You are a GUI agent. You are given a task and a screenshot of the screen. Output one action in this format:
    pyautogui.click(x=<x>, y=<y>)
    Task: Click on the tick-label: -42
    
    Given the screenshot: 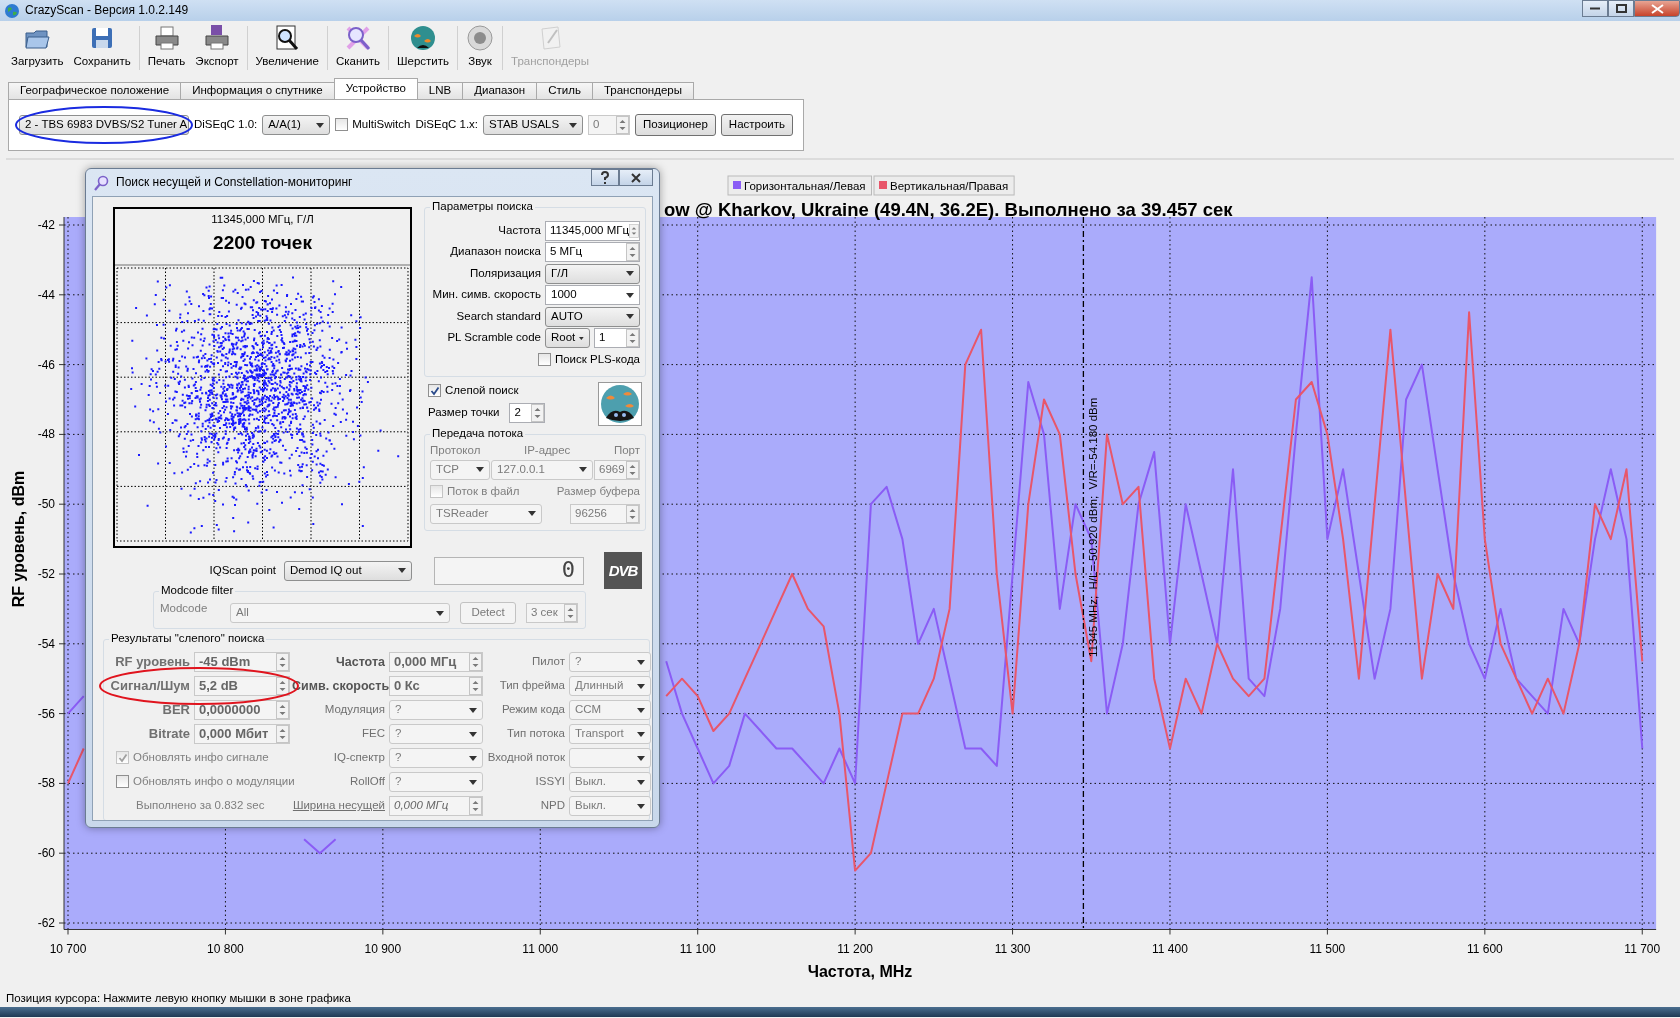 What is the action you would take?
    pyautogui.click(x=46, y=225)
    